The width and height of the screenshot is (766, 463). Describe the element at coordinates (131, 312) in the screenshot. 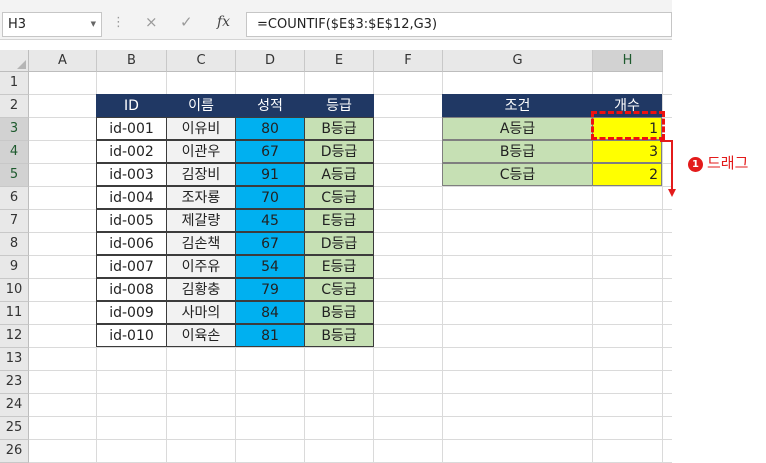

I see `cell-id: id-009` at that location.